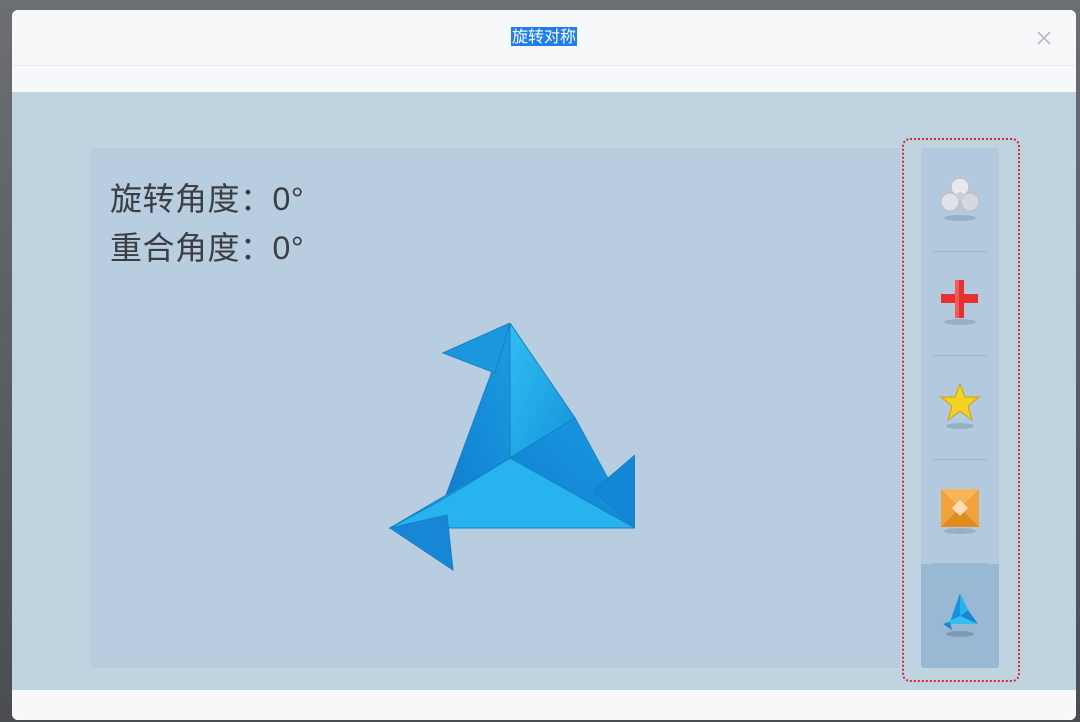  I want to click on shape-option-square-pinwheel, so click(960, 512).